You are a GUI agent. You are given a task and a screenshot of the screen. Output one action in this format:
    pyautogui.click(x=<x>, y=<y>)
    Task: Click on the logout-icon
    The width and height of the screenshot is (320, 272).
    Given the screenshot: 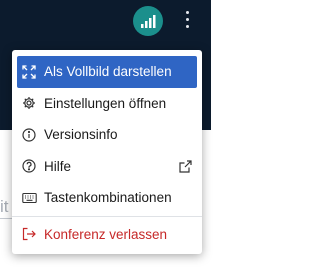 What is the action you would take?
    pyautogui.click(x=33, y=234)
    